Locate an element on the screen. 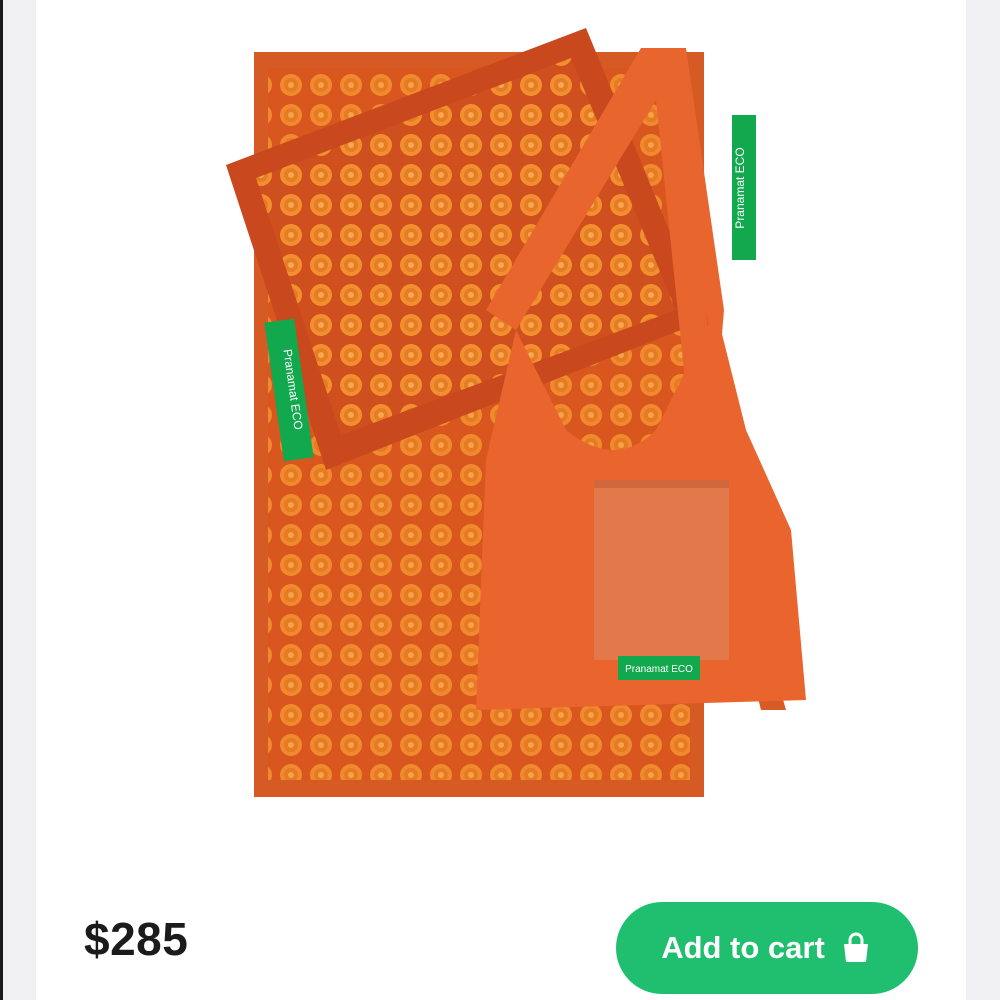 The width and height of the screenshot is (1000, 1000). add-to-cart-label: Add to cart is located at coordinates (743, 947).